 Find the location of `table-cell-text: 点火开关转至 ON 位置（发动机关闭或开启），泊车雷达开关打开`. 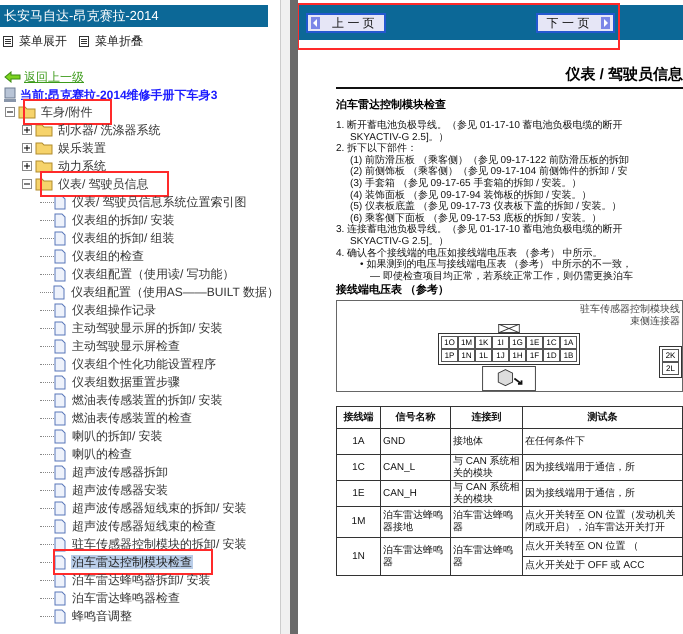

table-cell-text: 点火开关转至 ON 位置（发动机关闭或开启），泊车雷达开关打开 is located at coordinates (600, 522).